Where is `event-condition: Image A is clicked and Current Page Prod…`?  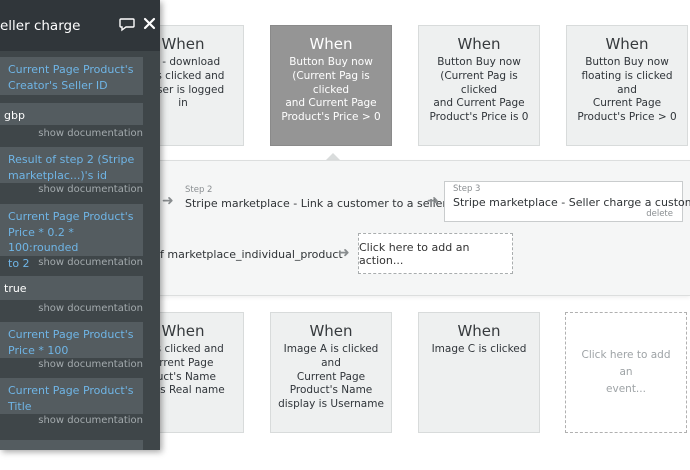
event-condition: Image A is clicked and Current Page Prod… is located at coordinates (331, 377).